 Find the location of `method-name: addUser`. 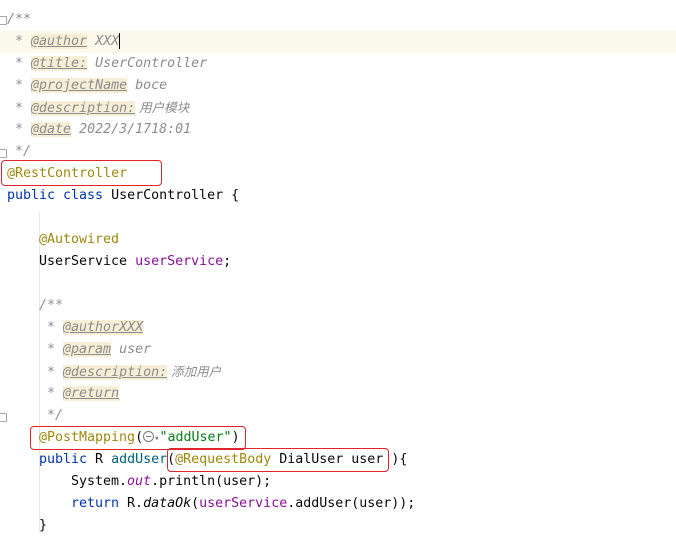

method-name: addUser is located at coordinates (139, 459).